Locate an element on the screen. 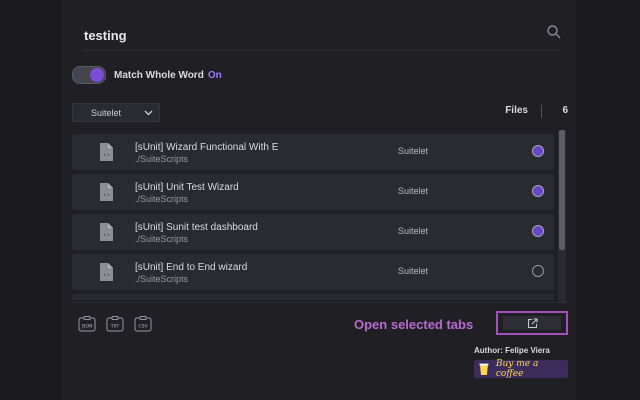  open-selected-tabs-button is located at coordinates (532, 323).